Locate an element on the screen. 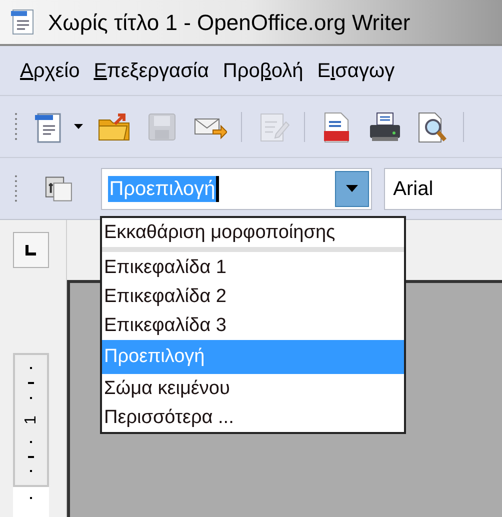 The height and width of the screenshot is (517, 502). style-option: Επικεφαλίδα 3 is located at coordinates (253, 325).